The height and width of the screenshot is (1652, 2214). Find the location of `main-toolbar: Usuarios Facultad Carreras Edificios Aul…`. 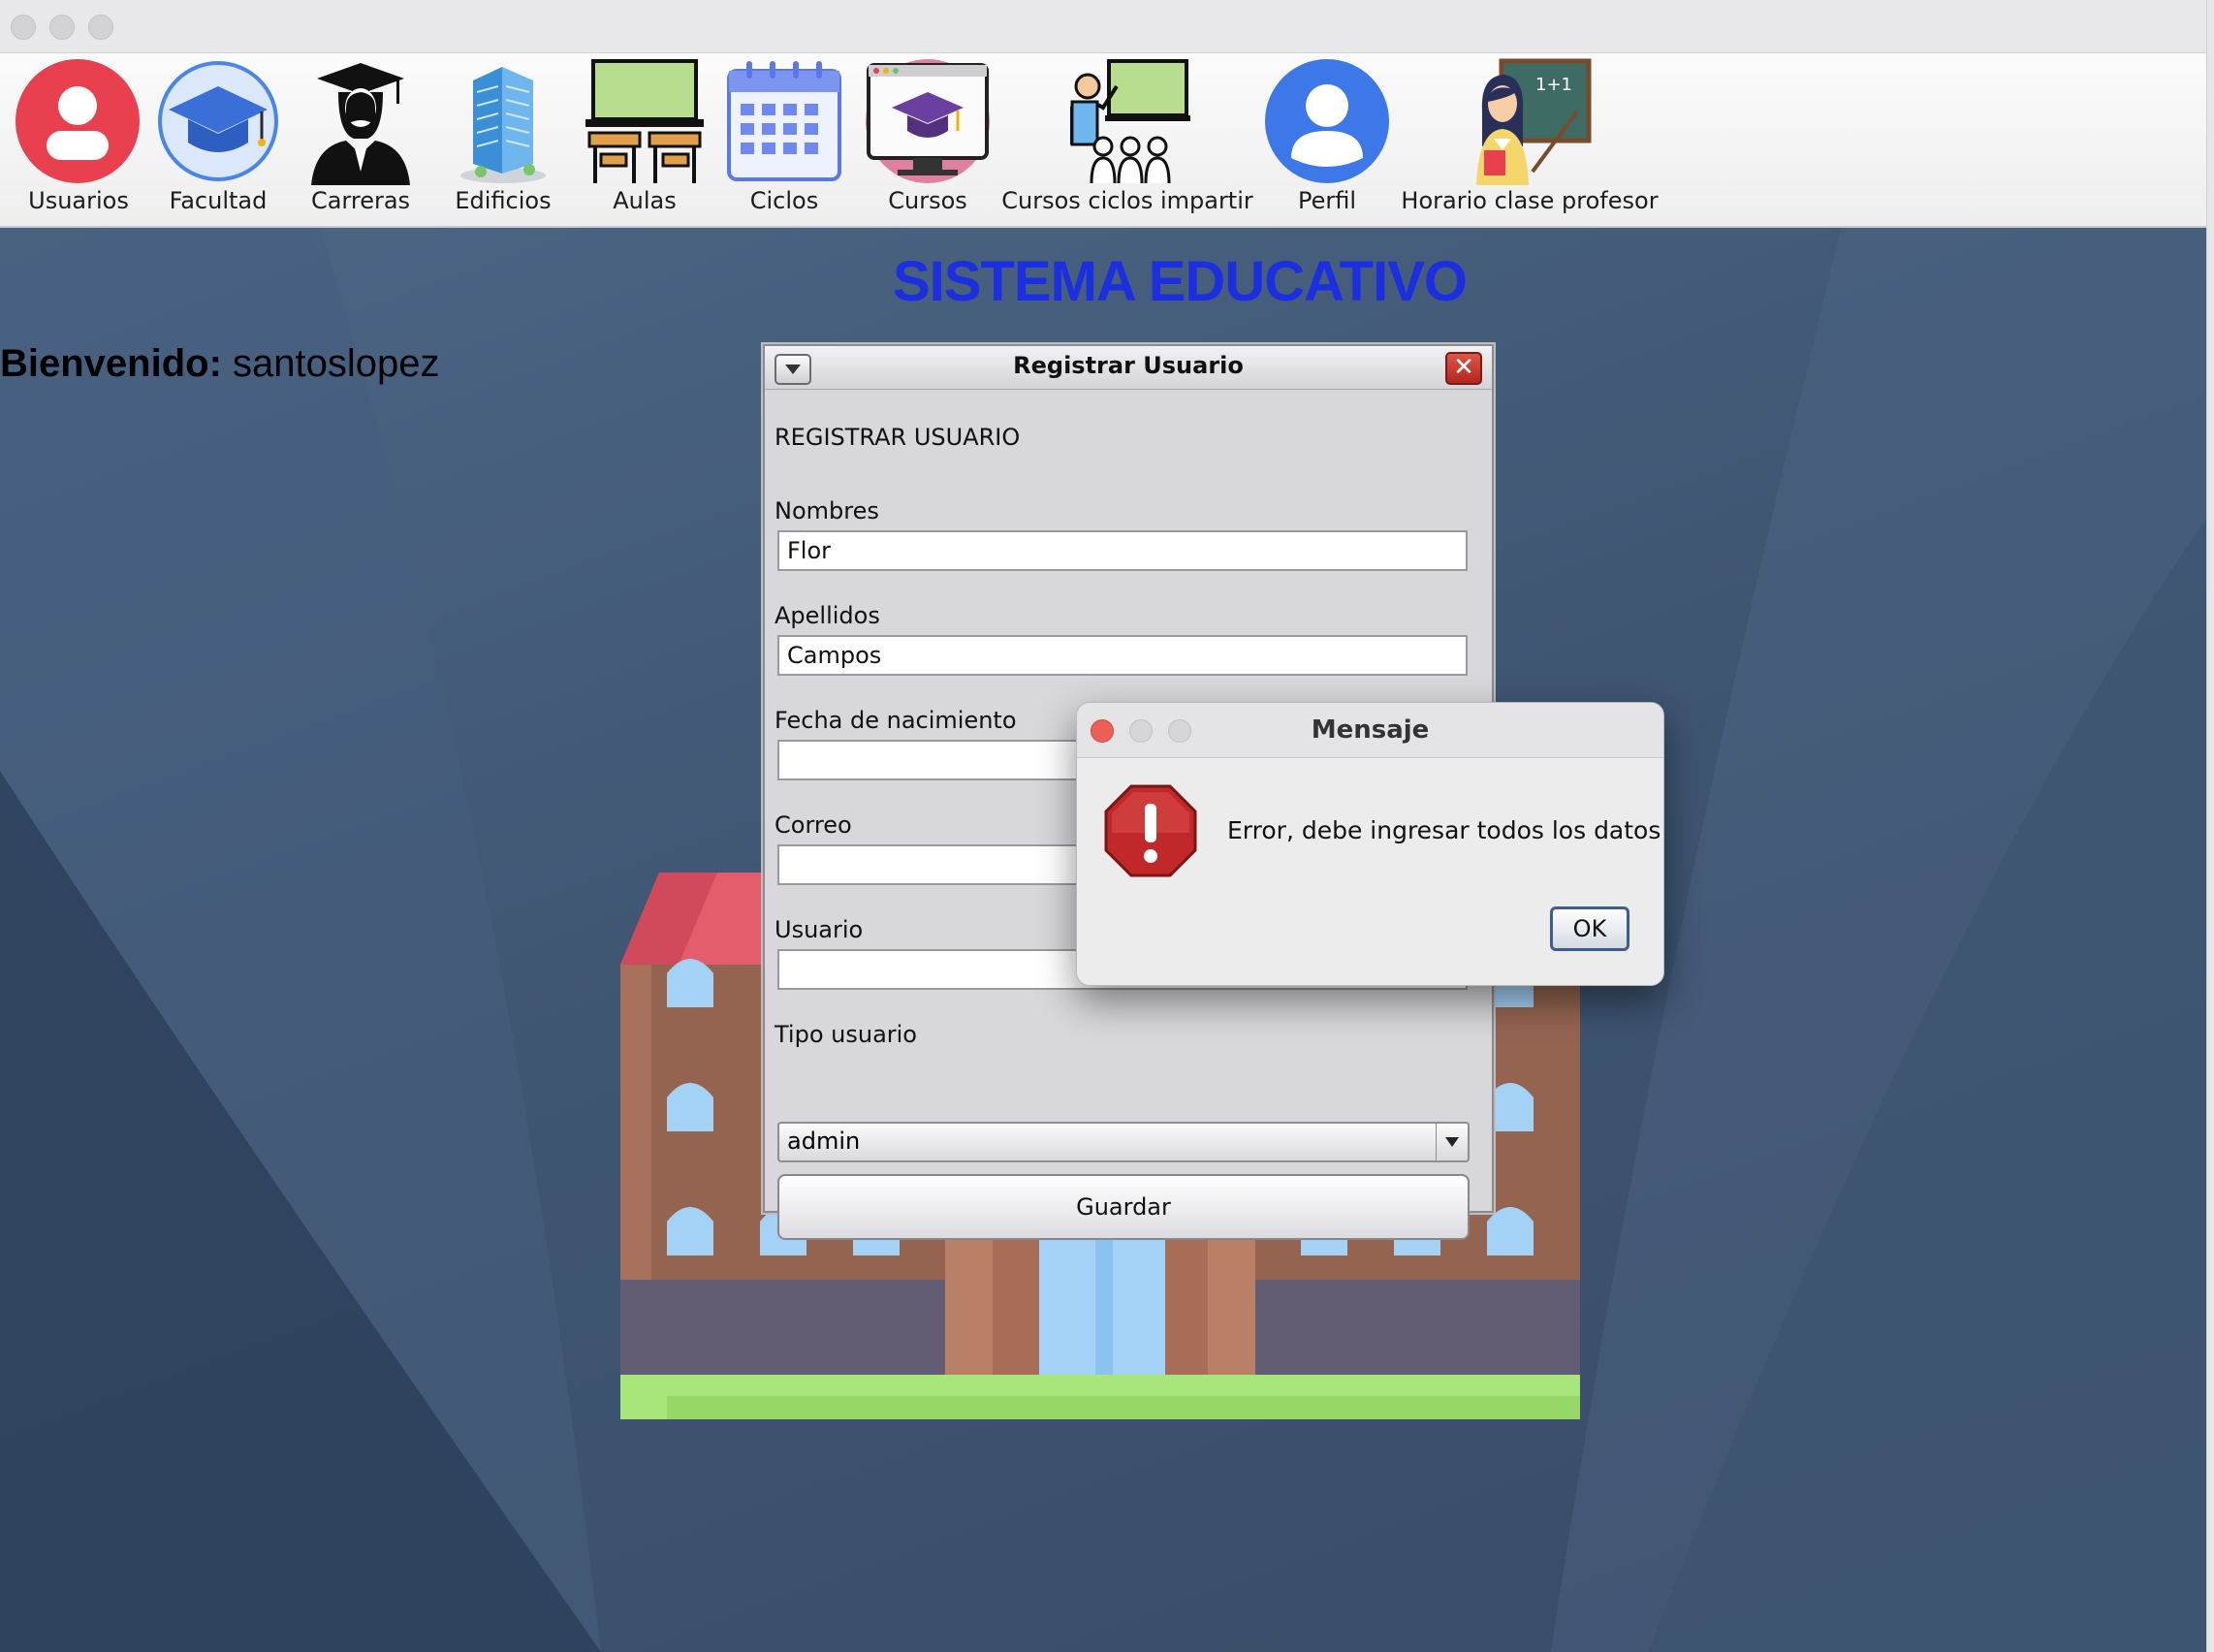

main-toolbar: Usuarios Facultad Carreras Edificios Aul… is located at coordinates (1103, 141).